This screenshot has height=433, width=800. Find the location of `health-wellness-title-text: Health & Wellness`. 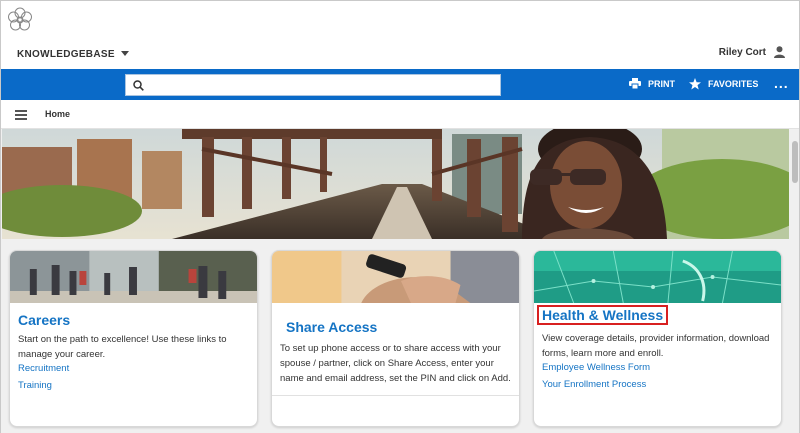

health-wellness-title-text: Health & Wellness is located at coordinates (603, 315).